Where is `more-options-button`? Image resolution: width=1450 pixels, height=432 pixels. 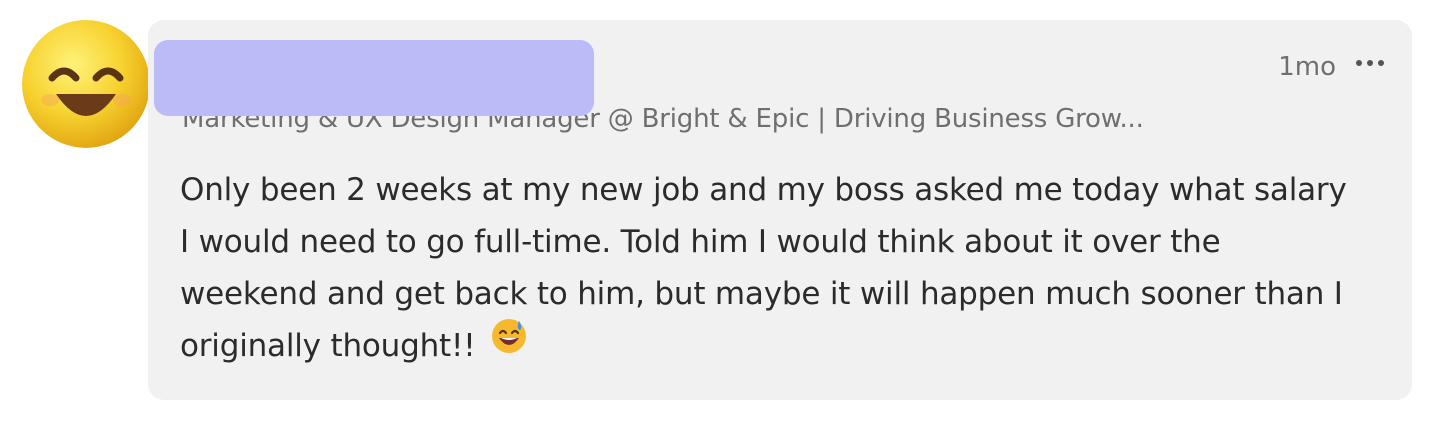 more-options-button is located at coordinates (1370, 63).